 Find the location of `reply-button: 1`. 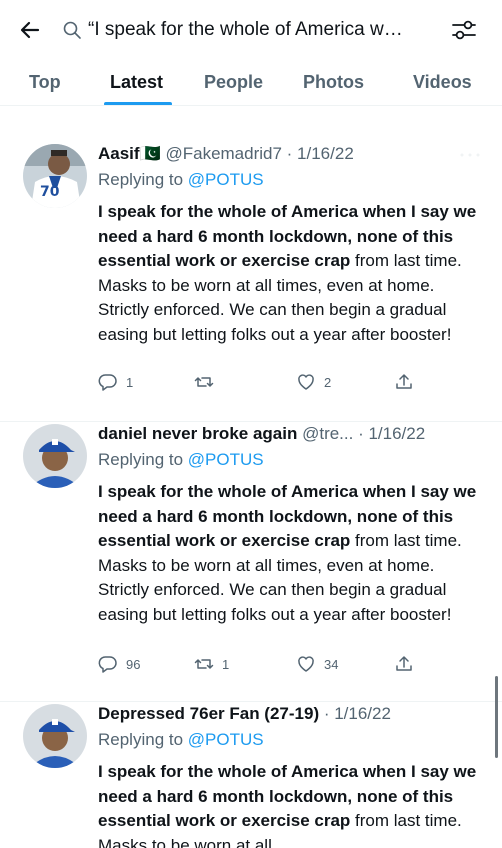

reply-button: 1 is located at coordinates (115, 382).